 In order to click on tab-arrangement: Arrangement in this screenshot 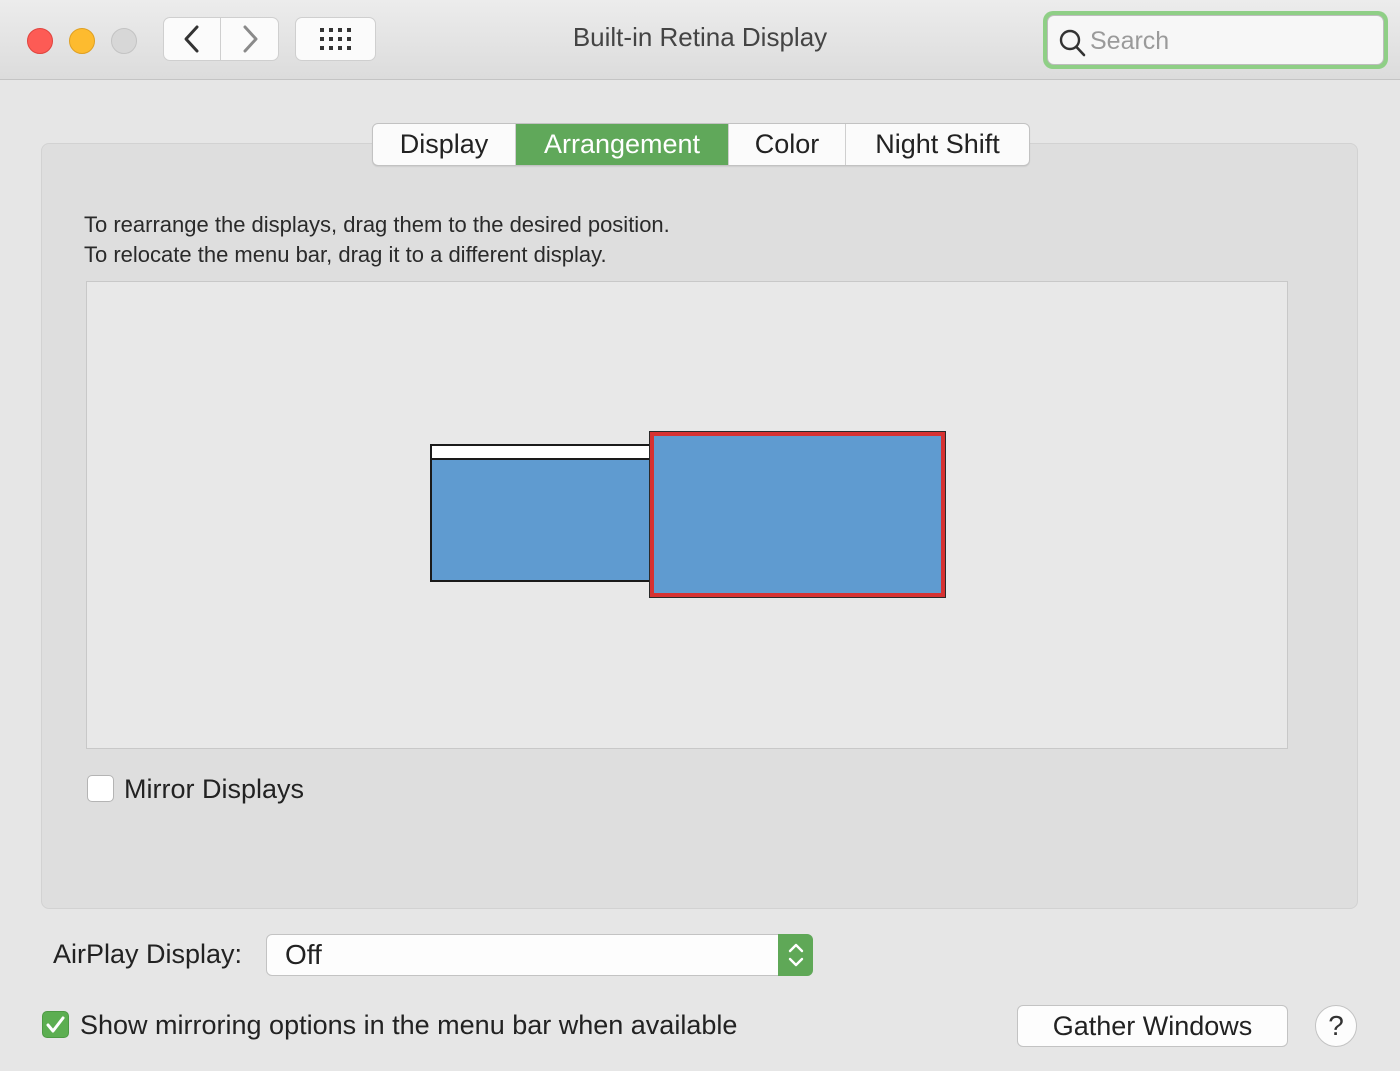, I will do `click(622, 144)`.